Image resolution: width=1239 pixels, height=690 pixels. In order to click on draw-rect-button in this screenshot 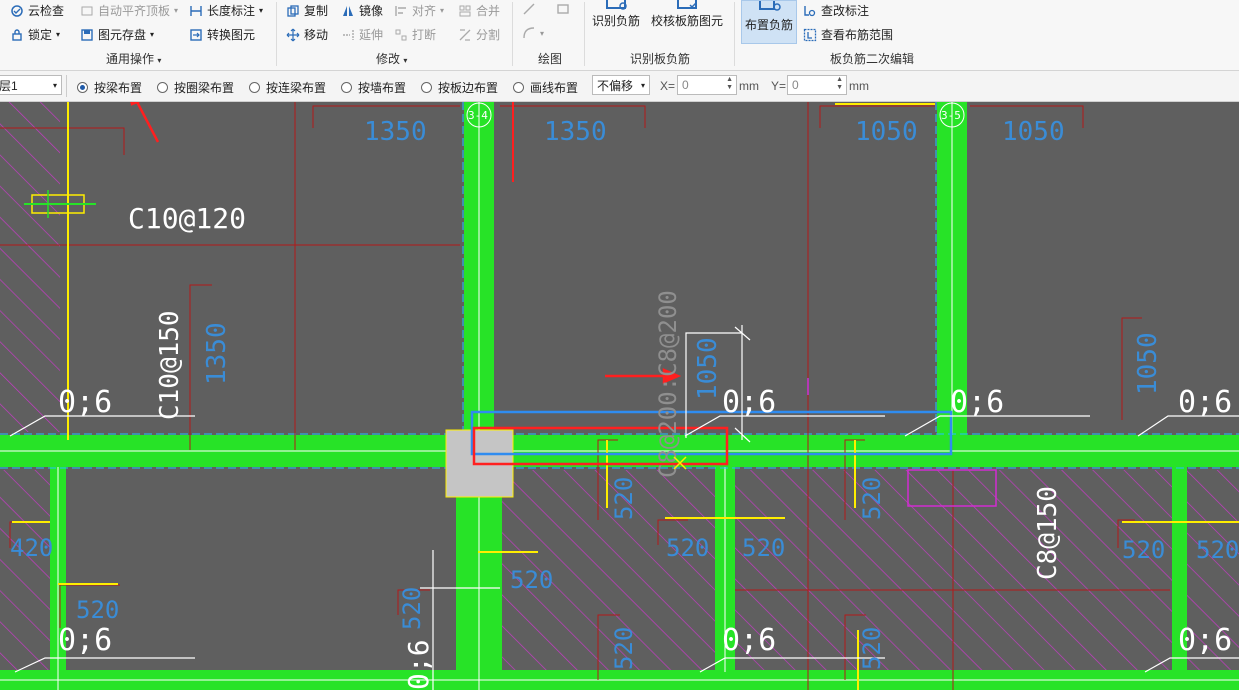, I will do `click(563, 9)`.